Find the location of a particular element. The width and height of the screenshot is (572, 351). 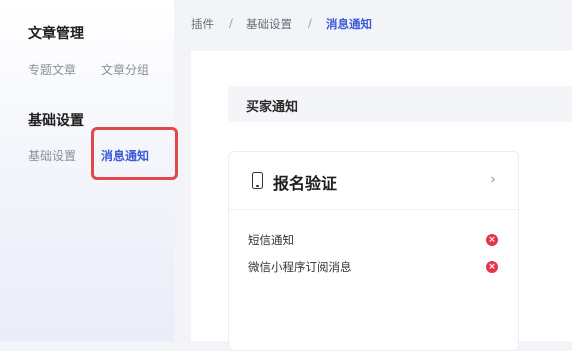

list-item: 微信小程序订阅消息 × is located at coordinates (373, 267).